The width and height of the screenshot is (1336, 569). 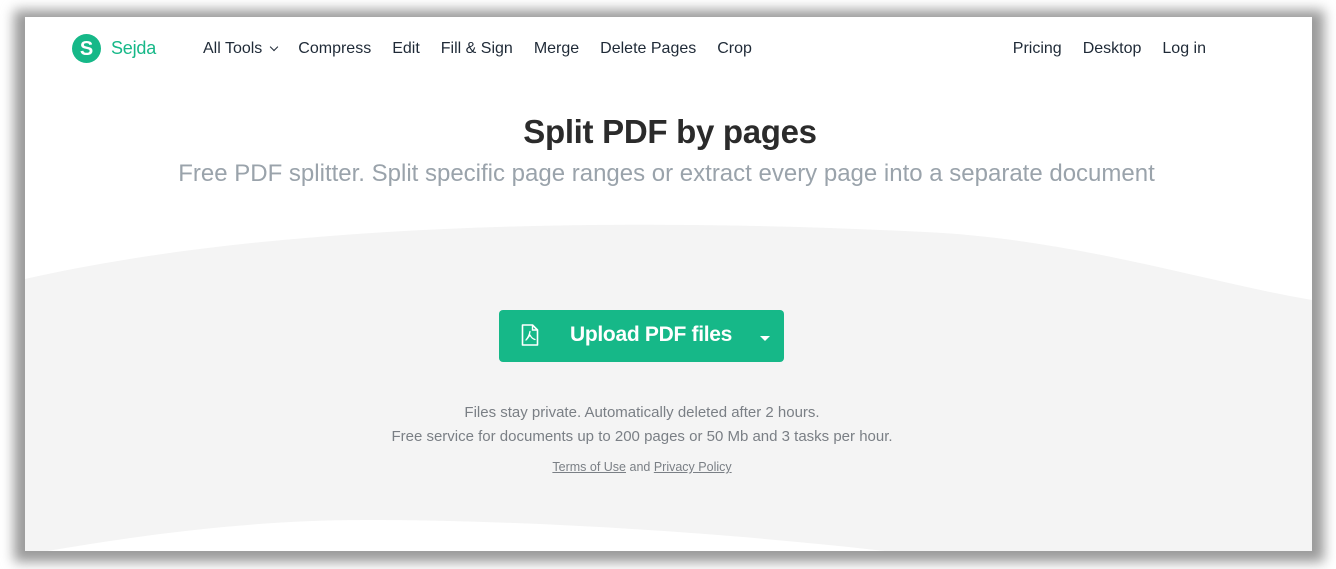 I want to click on nav-log-in: Log in, so click(x=1184, y=49).